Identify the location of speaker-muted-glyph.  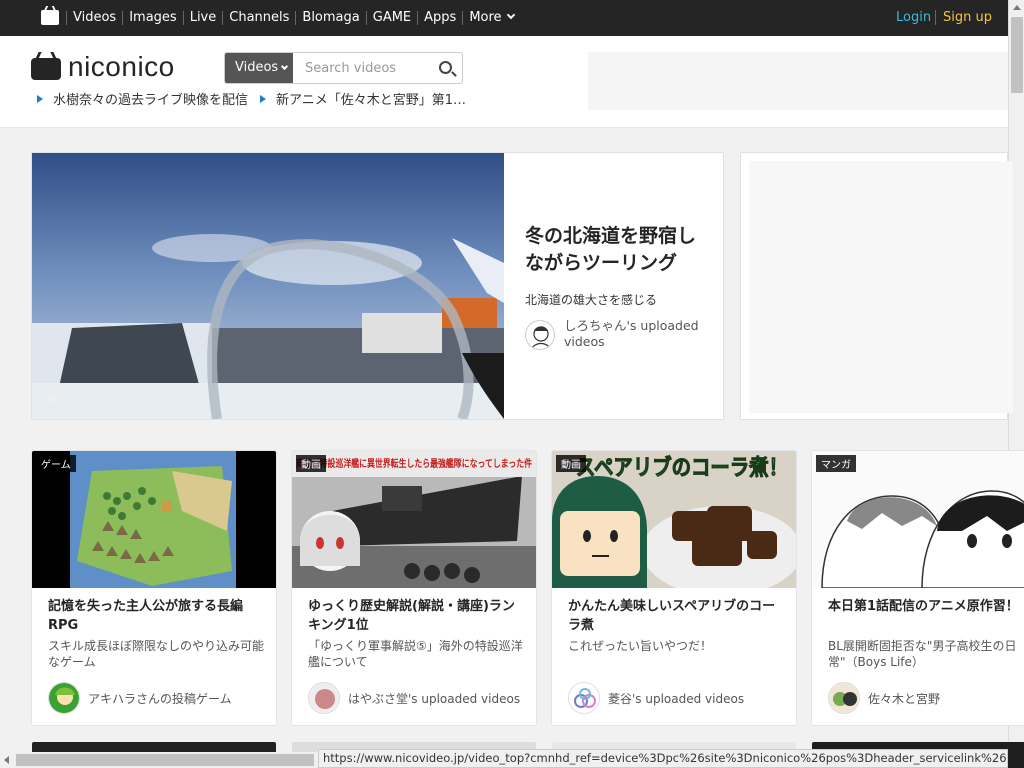
(55, 399).